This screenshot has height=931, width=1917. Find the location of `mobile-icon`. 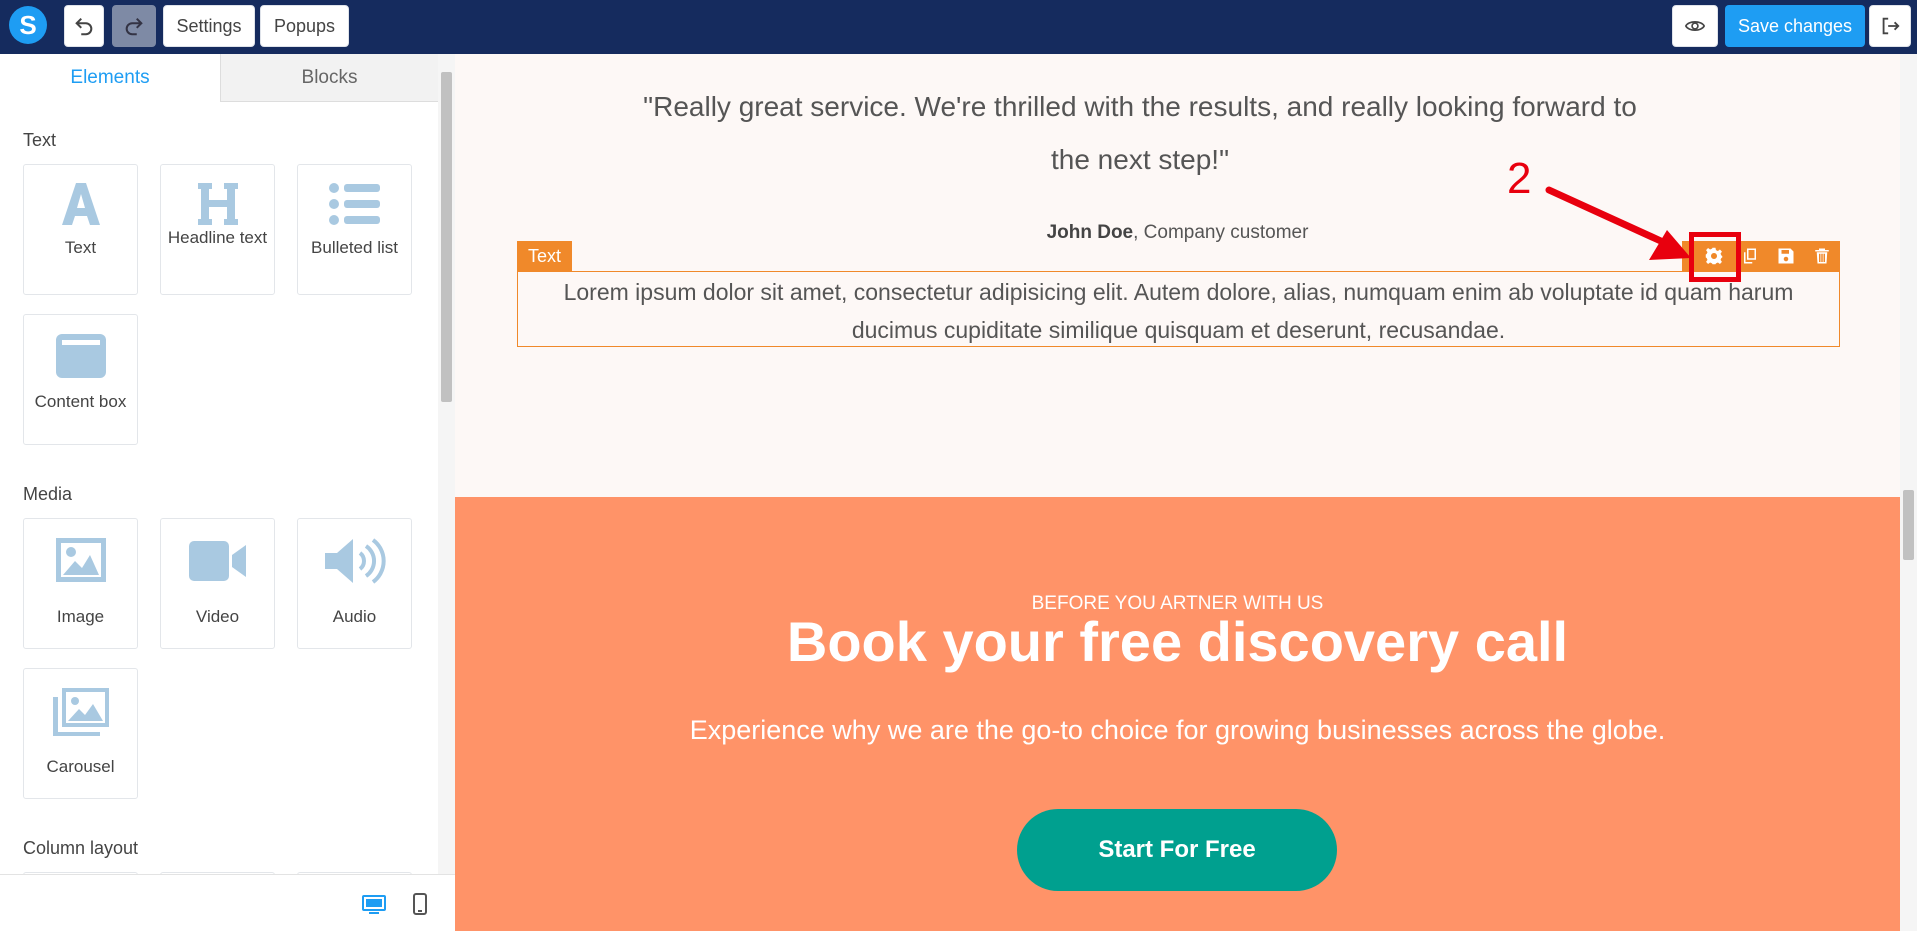

mobile-icon is located at coordinates (420, 904).